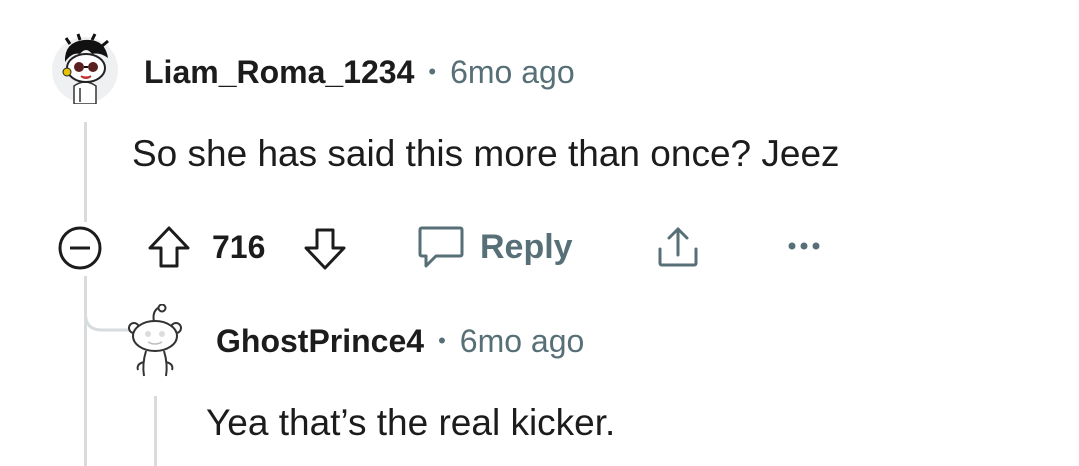  I want to click on thread-line-child, so click(155, 431).